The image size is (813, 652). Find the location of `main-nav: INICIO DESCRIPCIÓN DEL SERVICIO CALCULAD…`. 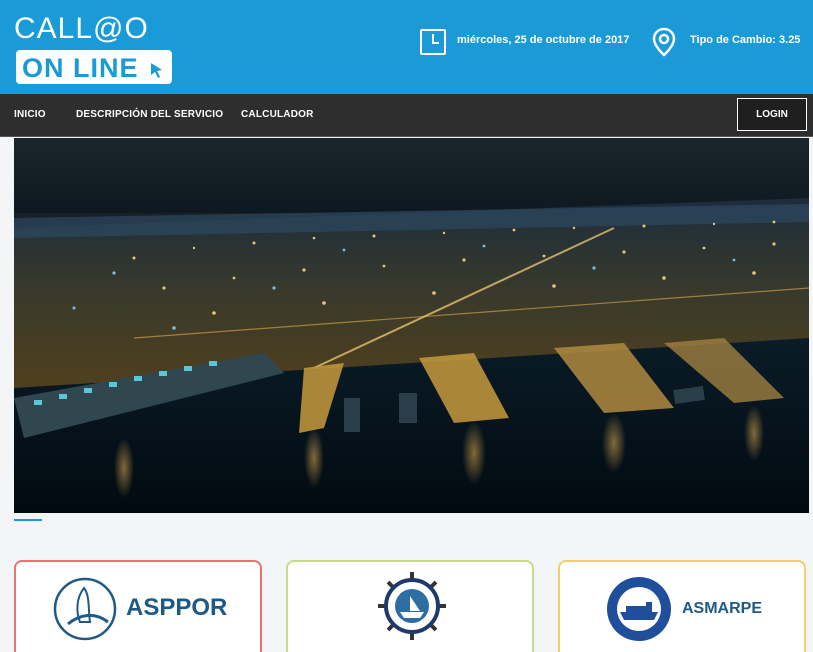

main-nav: INICIO DESCRIPCIÓN DEL SERVICIO CALCULAD… is located at coordinates (406, 115).